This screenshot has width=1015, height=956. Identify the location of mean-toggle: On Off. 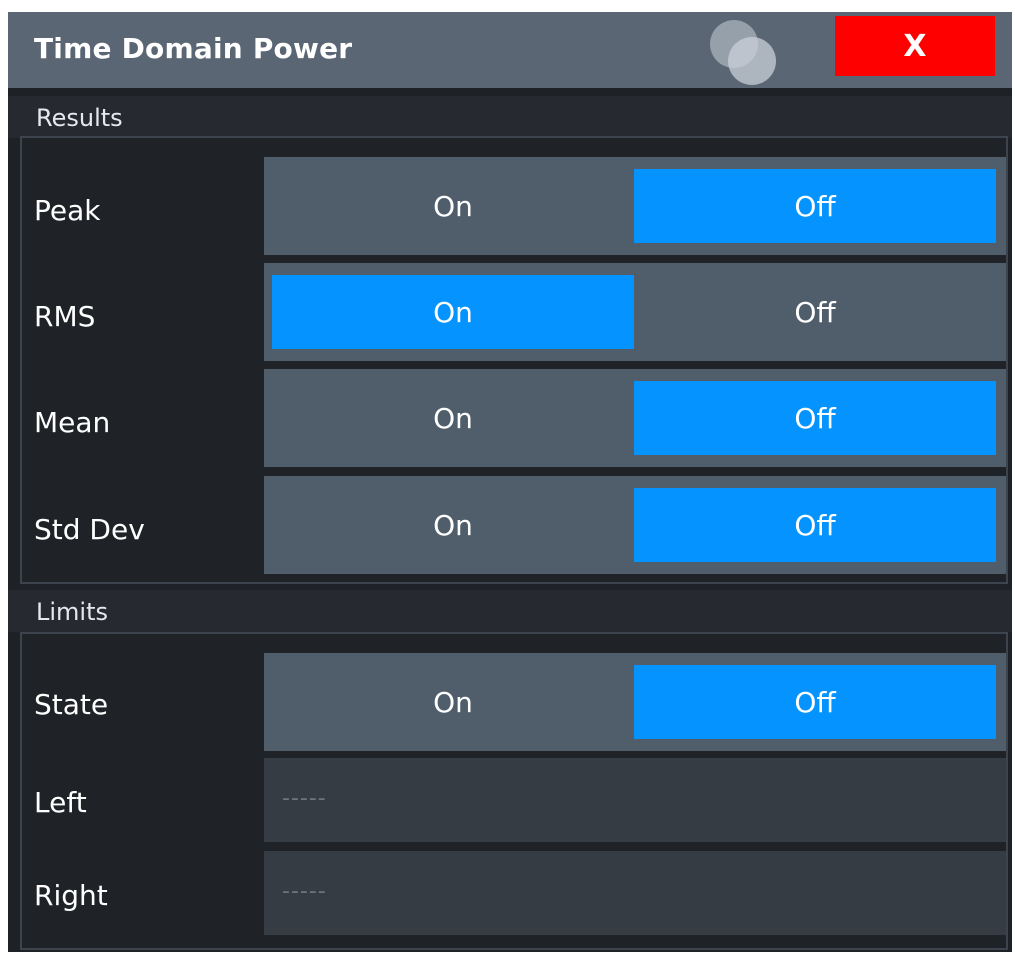
(635, 418).